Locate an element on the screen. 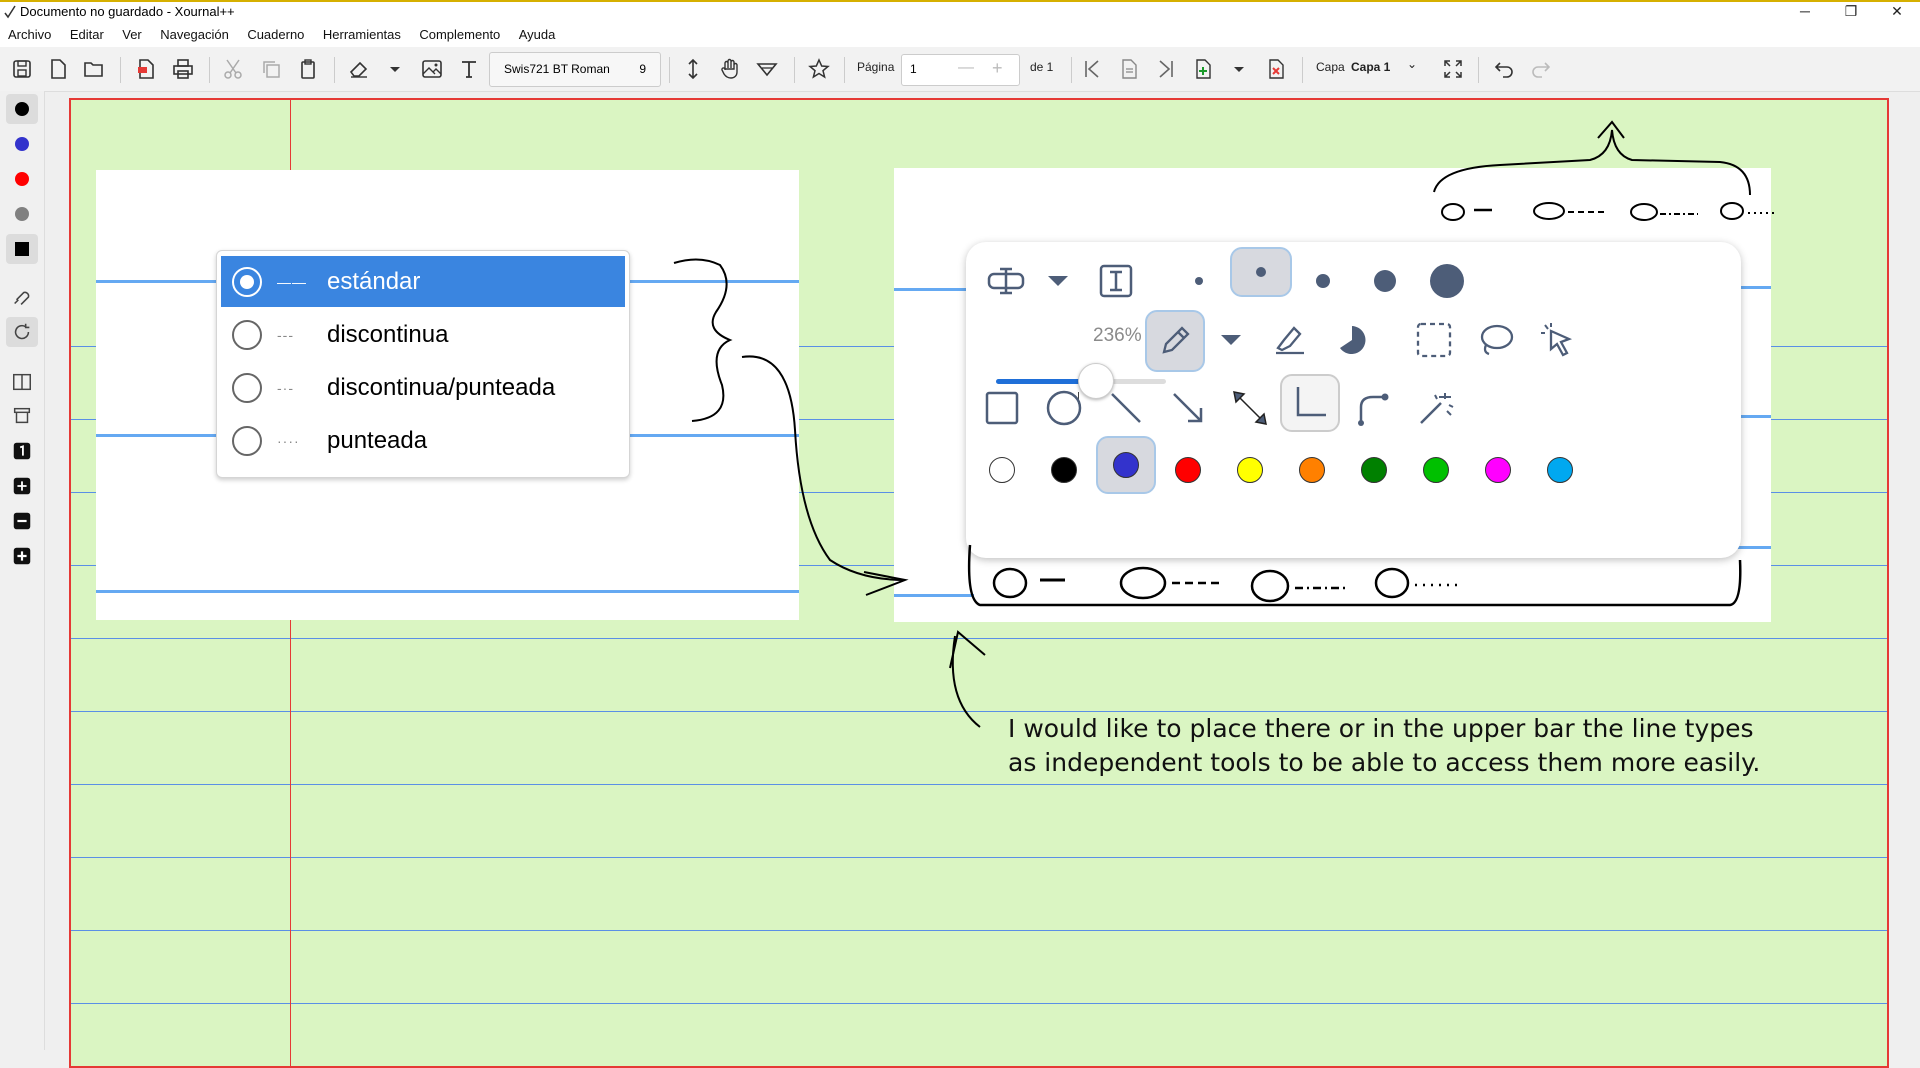  close-window-button: ✕ is located at coordinates (1897, 12).